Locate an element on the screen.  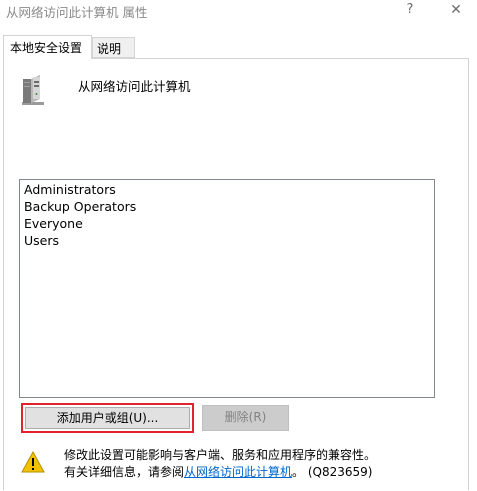
title-bar: 从网络访问此计算机 属性 ? ✕ is located at coordinates (238, 12).